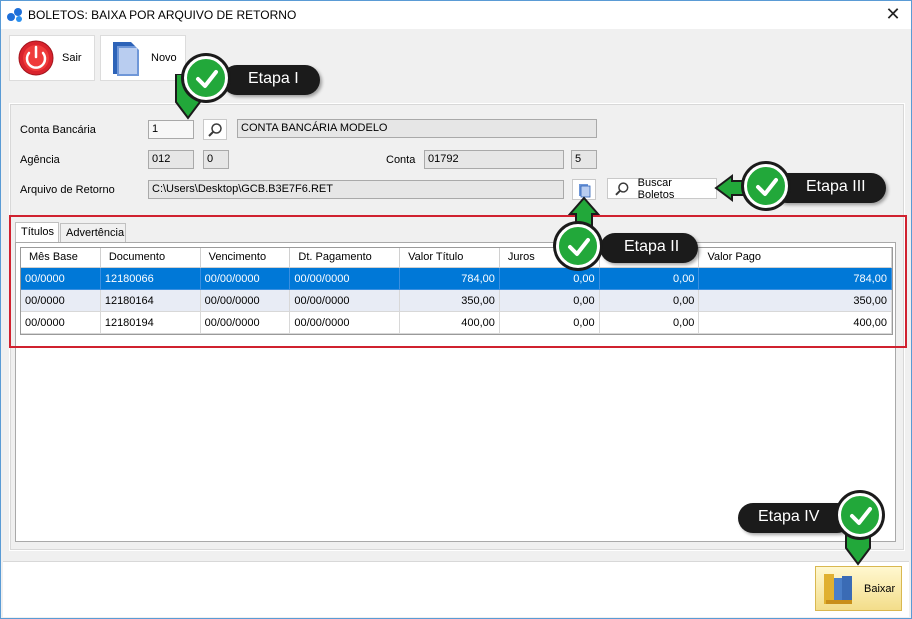 The image size is (912, 619). I want to click on buscar-boletos-button: Buscar Boletos, so click(662, 188).